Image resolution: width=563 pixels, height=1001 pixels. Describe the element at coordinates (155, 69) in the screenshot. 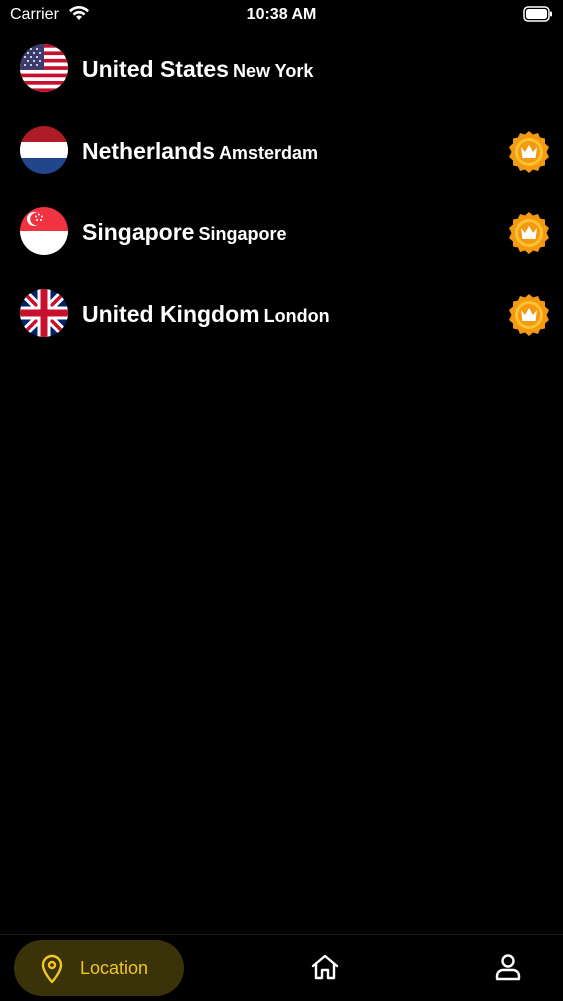

I see `country-label: United States` at that location.